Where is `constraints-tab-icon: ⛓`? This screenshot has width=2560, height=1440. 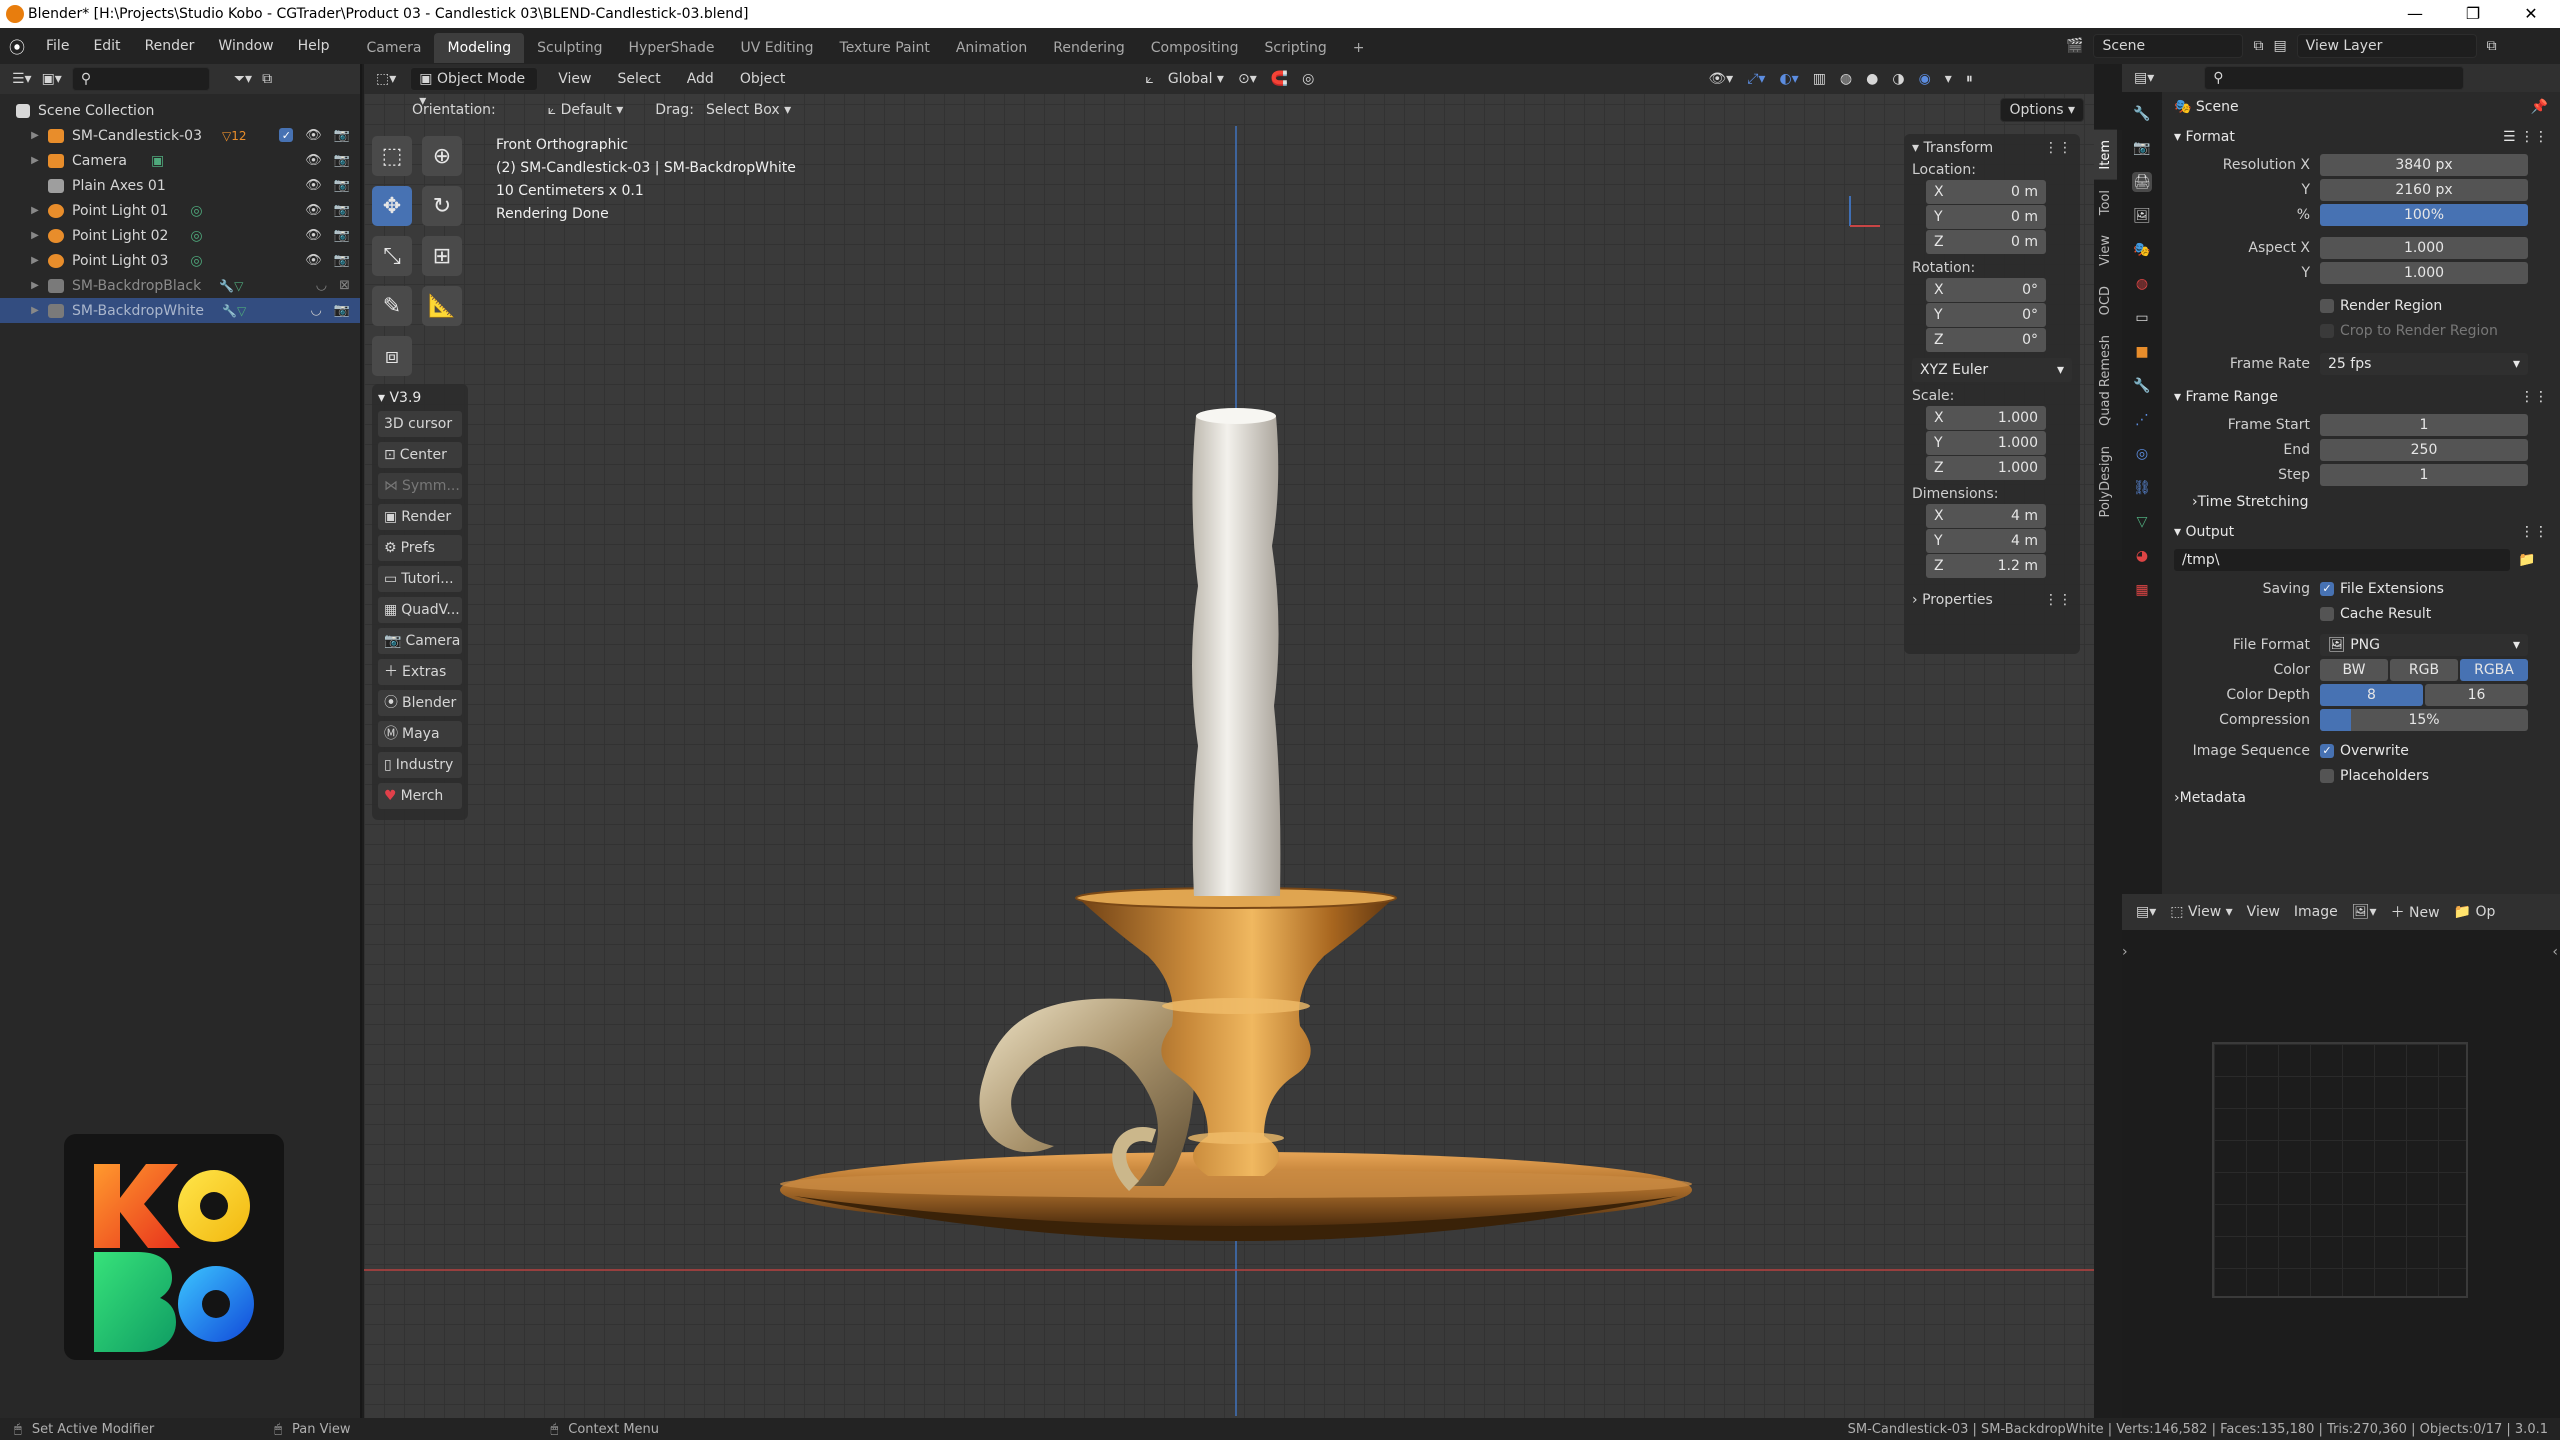 constraints-tab-icon: ⛓ is located at coordinates (2142, 488).